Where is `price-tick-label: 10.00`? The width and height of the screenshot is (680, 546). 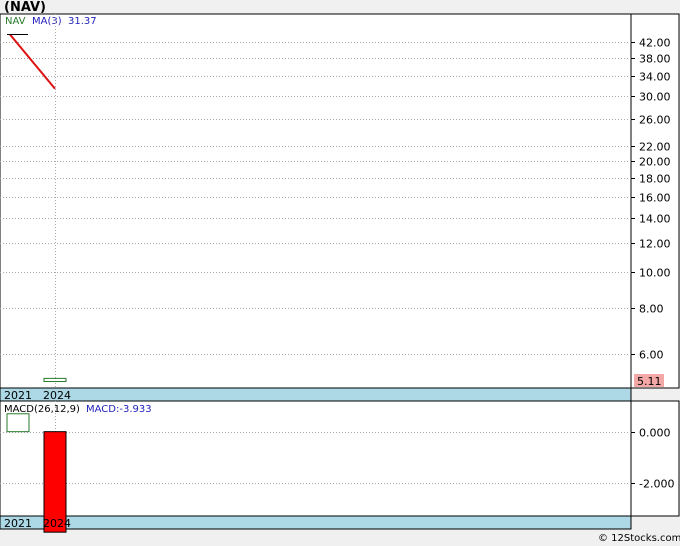
price-tick-label: 10.00 is located at coordinates (655, 273).